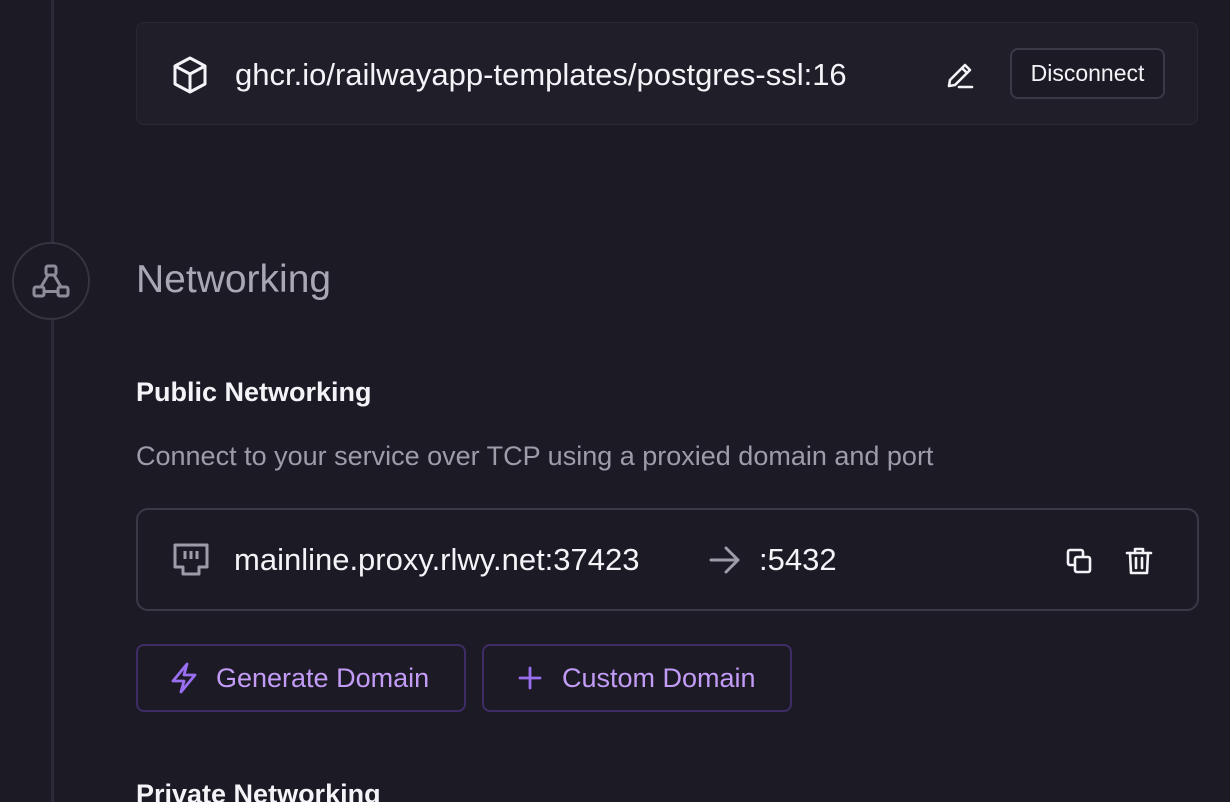  I want to click on delete-endpoint-button, so click(1139, 561).